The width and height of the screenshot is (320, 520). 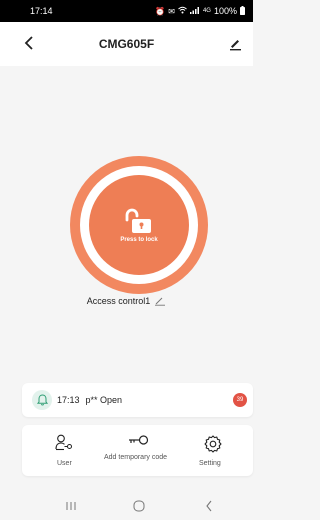 What do you see at coordinates (194, 11) in the screenshot?
I see `signal-icon` at bounding box center [194, 11].